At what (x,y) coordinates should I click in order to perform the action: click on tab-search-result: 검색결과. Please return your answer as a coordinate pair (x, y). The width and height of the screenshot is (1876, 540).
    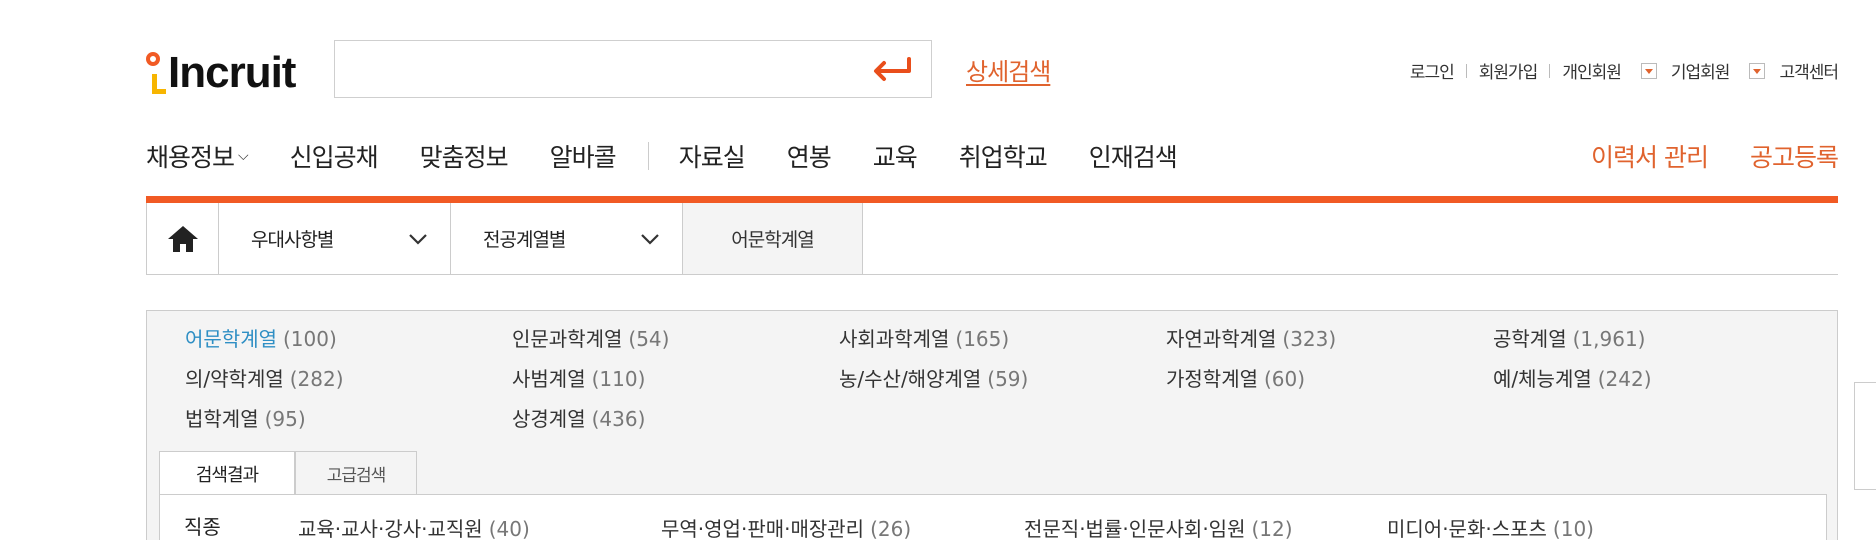
    Looking at the image, I should click on (227, 473).